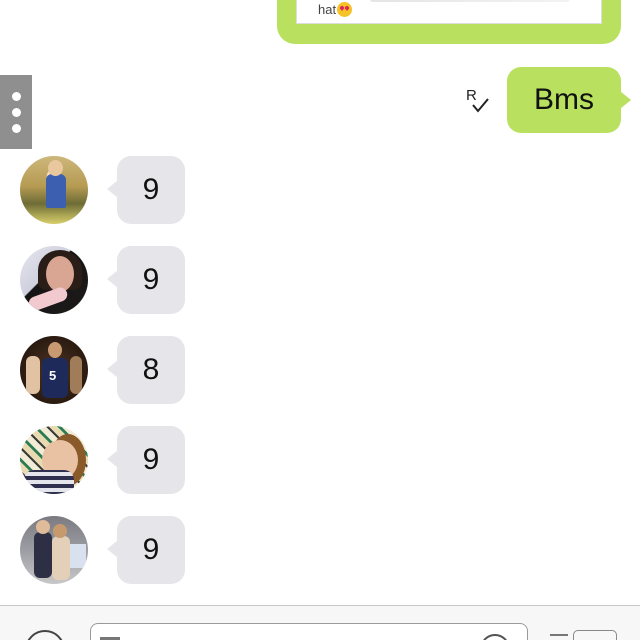 The width and height of the screenshot is (640, 640). What do you see at coordinates (345, 9) in the screenshot?
I see `heart-eyes-emoji-icon` at bounding box center [345, 9].